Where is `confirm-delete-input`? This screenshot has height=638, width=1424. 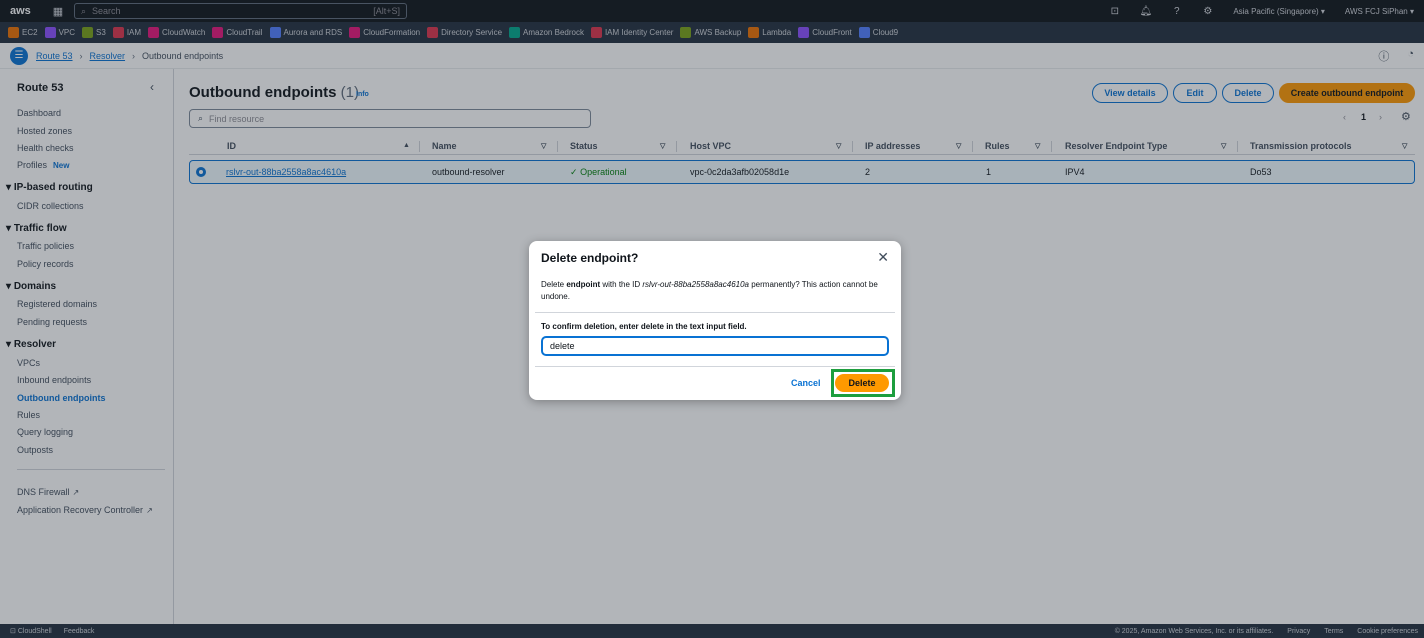 confirm-delete-input is located at coordinates (715, 346).